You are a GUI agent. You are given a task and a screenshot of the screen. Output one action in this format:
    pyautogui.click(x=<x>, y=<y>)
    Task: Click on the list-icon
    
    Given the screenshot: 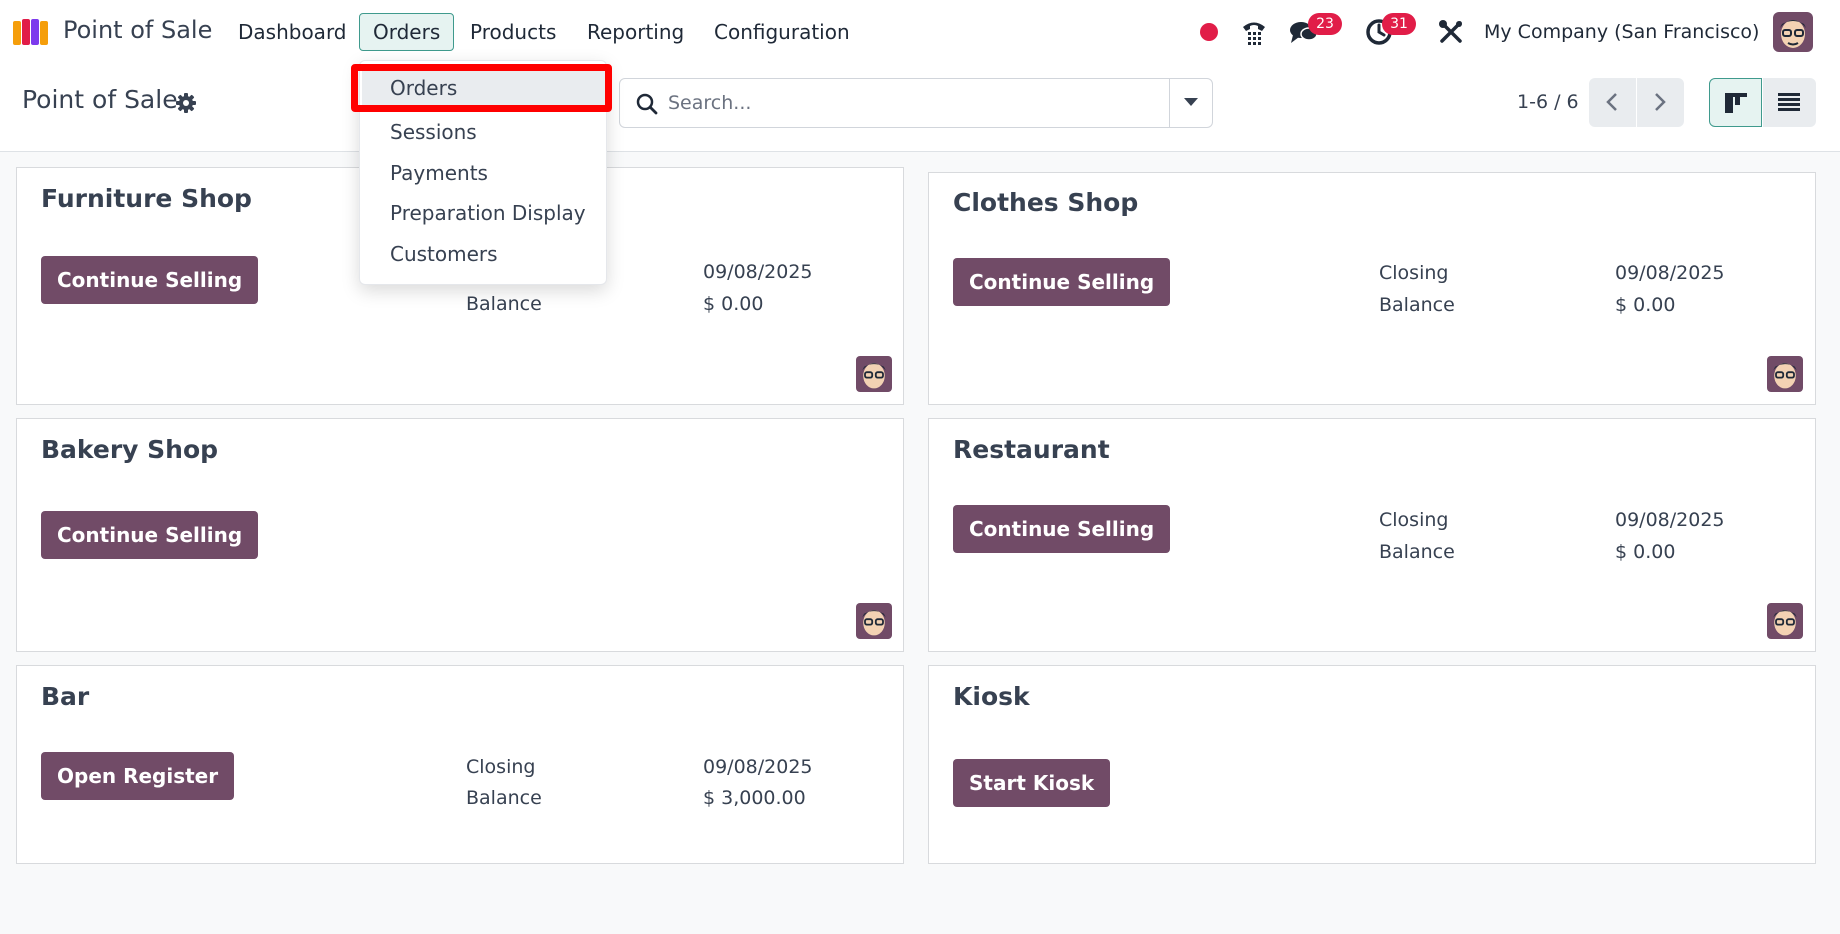 What is the action you would take?
    pyautogui.click(x=1789, y=102)
    